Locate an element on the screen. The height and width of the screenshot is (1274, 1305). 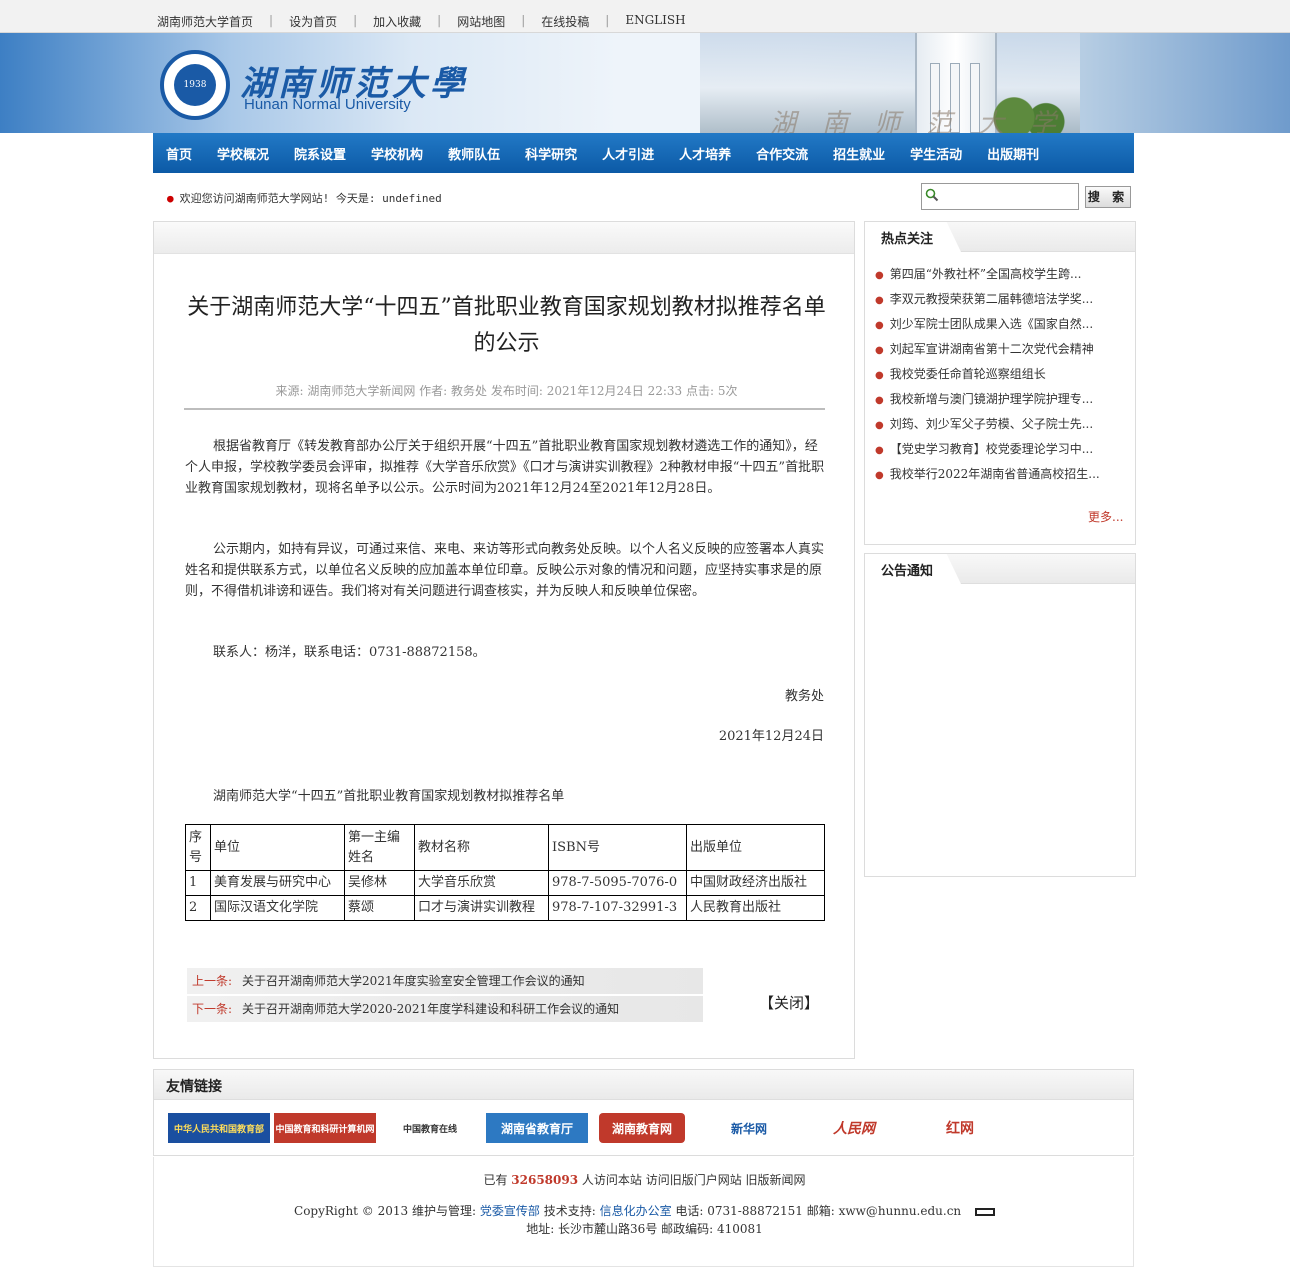
gate-inscription: 湖南师范大学 is located at coordinates (926, 121).